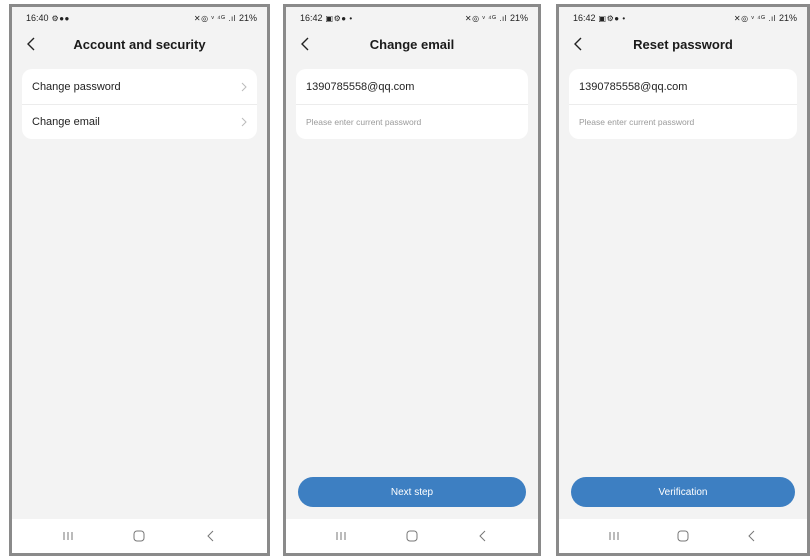 The height and width of the screenshot is (560, 810). I want to click on verification-button: Verification, so click(683, 492).